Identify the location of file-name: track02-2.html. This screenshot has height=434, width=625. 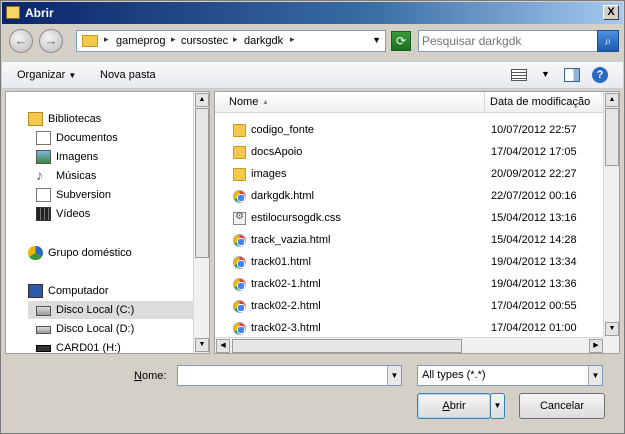
(286, 306).